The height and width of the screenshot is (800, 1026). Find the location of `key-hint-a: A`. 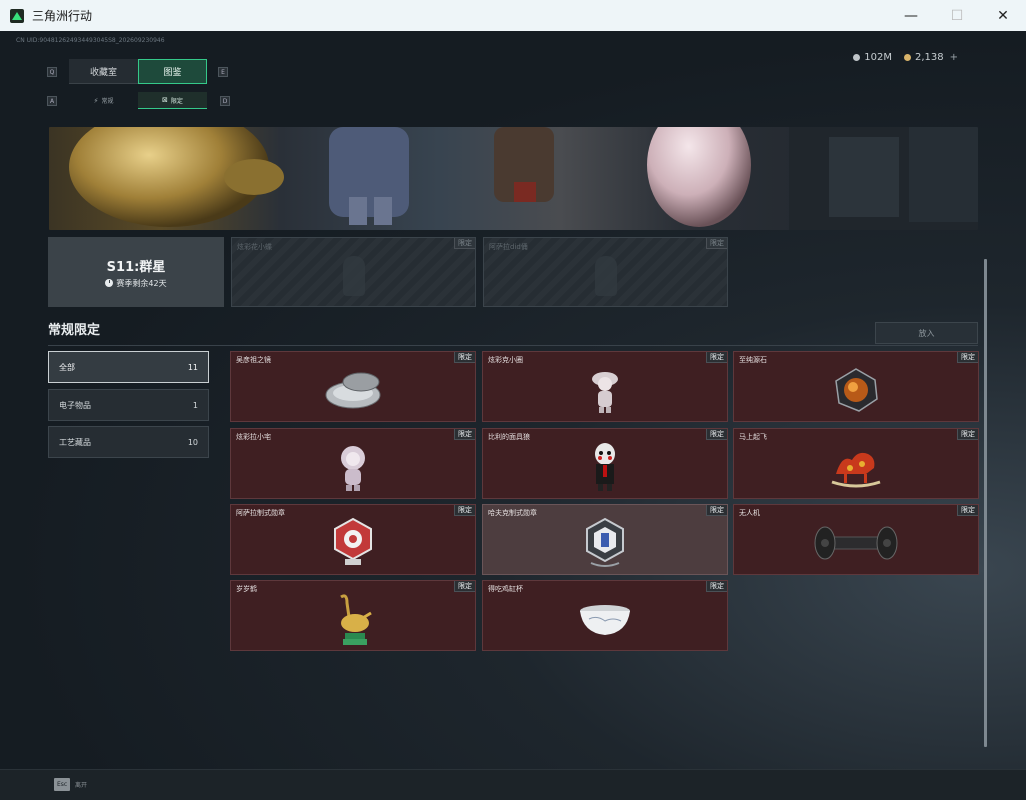

key-hint-a: A is located at coordinates (52, 101).